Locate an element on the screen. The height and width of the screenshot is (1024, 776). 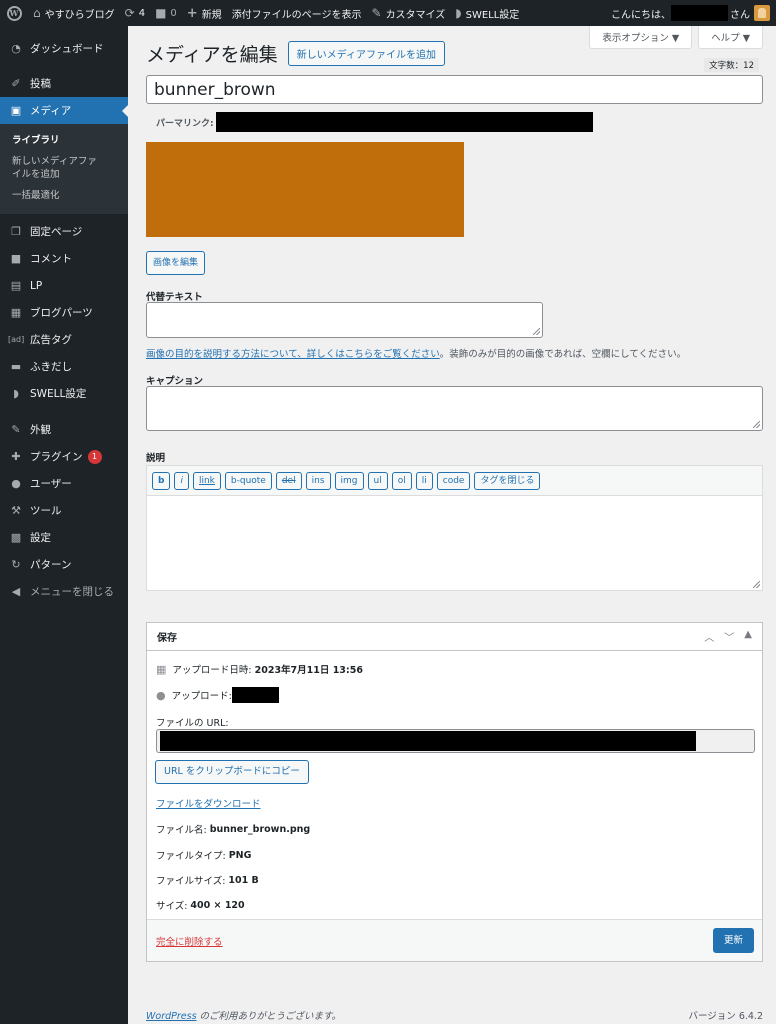
file-size-row: ファイルサイズ: 101 B is located at coordinates (207, 880).